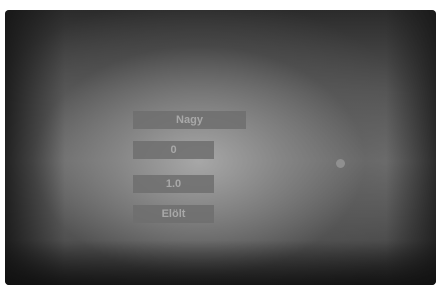 The image size is (437, 285). I want to click on ratio-option: 1.0, so click(173, 184).